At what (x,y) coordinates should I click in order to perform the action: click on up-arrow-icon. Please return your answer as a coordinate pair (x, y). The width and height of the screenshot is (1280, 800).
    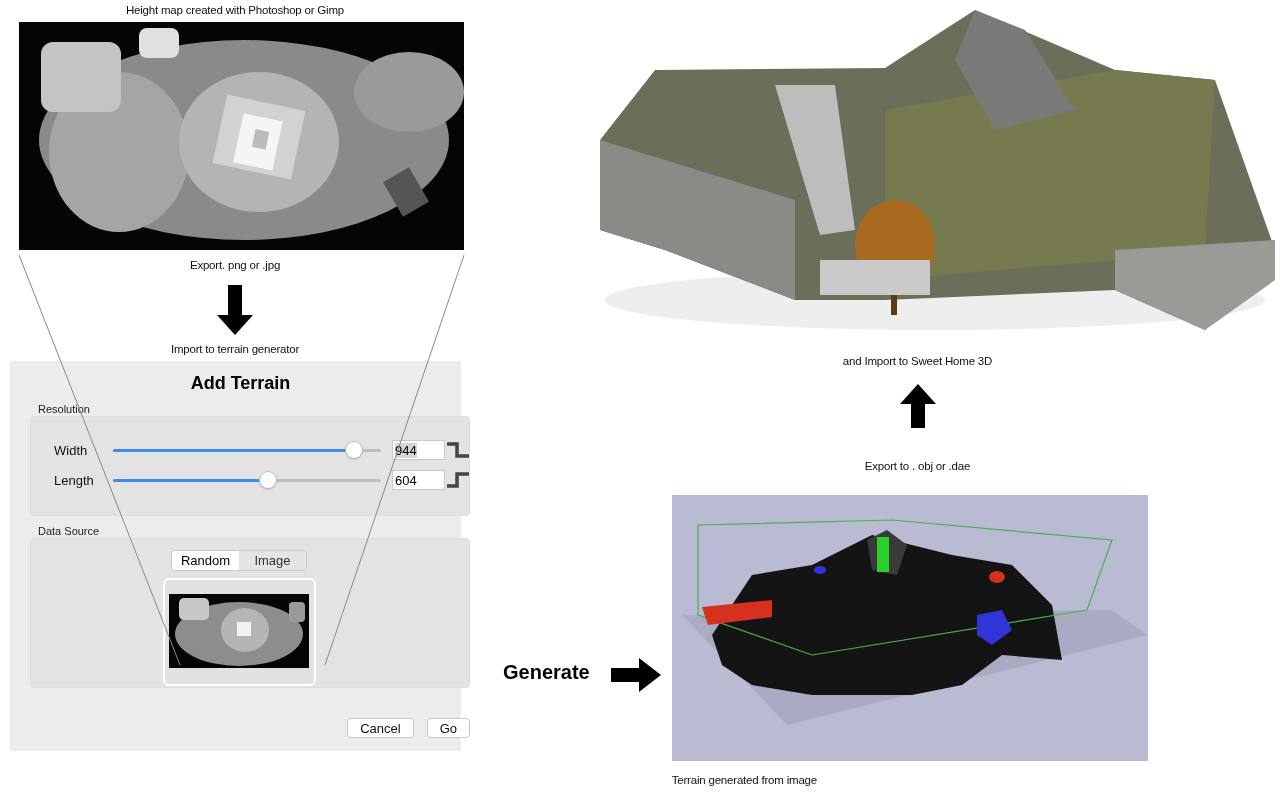
    Looking at the image, I should click on (917, 406).